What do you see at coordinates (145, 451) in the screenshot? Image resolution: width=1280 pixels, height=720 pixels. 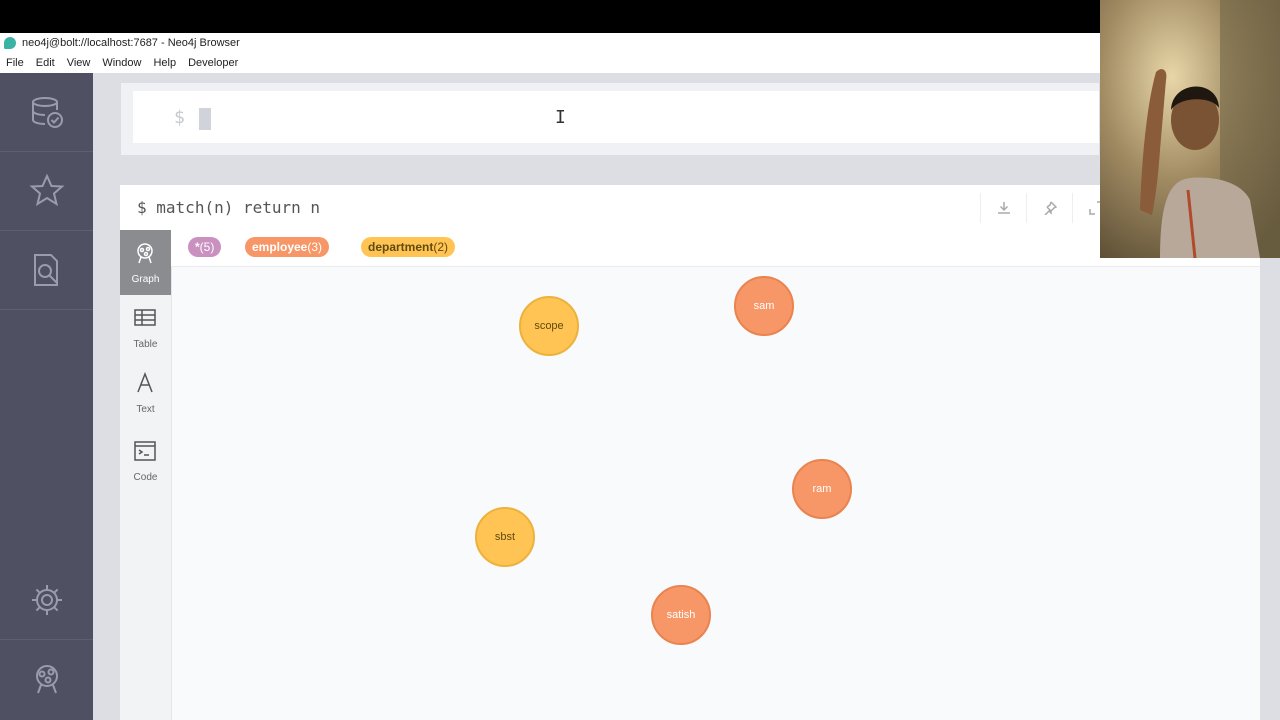 I see `code-icon` at bounding box center [145, 451].